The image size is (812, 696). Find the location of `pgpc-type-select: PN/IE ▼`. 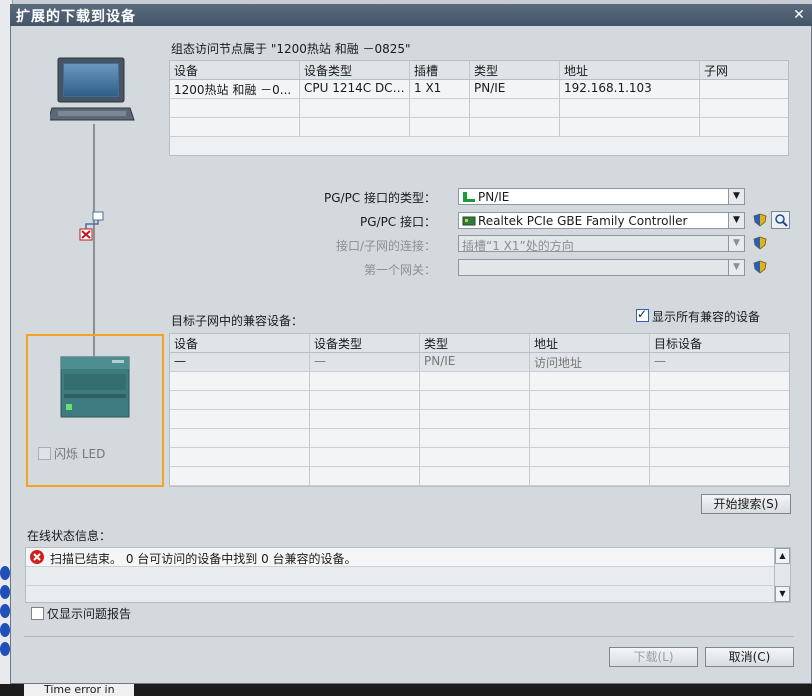

pgpc-type-select: PN/IE ▼ is located at coordinates (601, 196).